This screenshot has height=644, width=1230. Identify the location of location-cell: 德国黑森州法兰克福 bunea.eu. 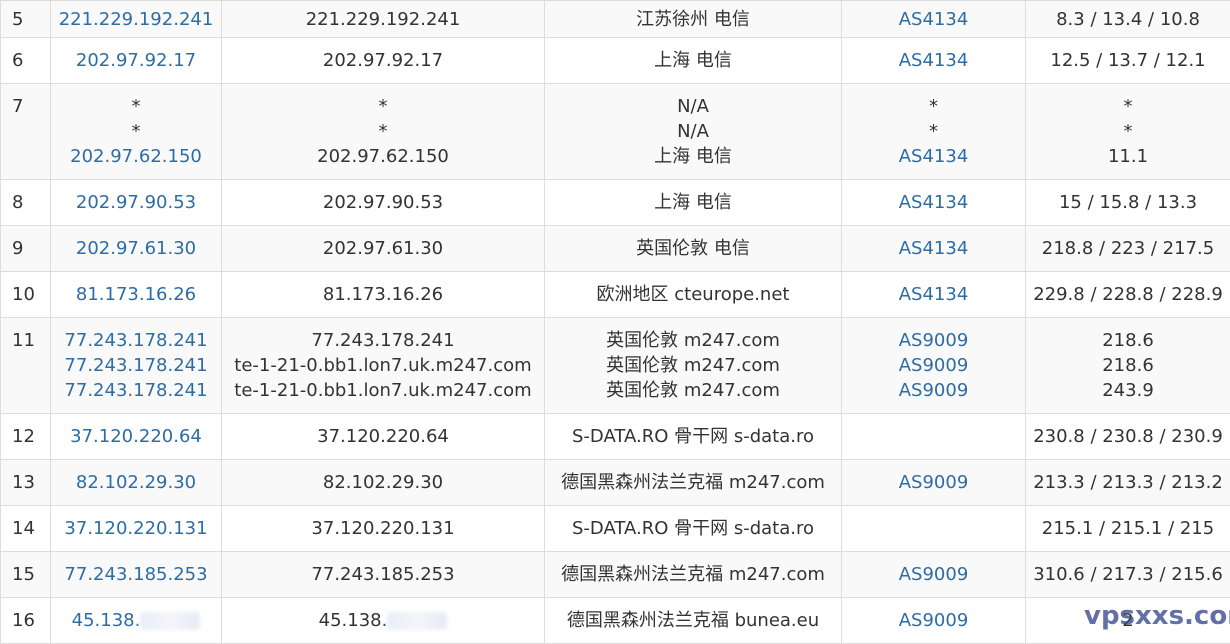
(693, 621).